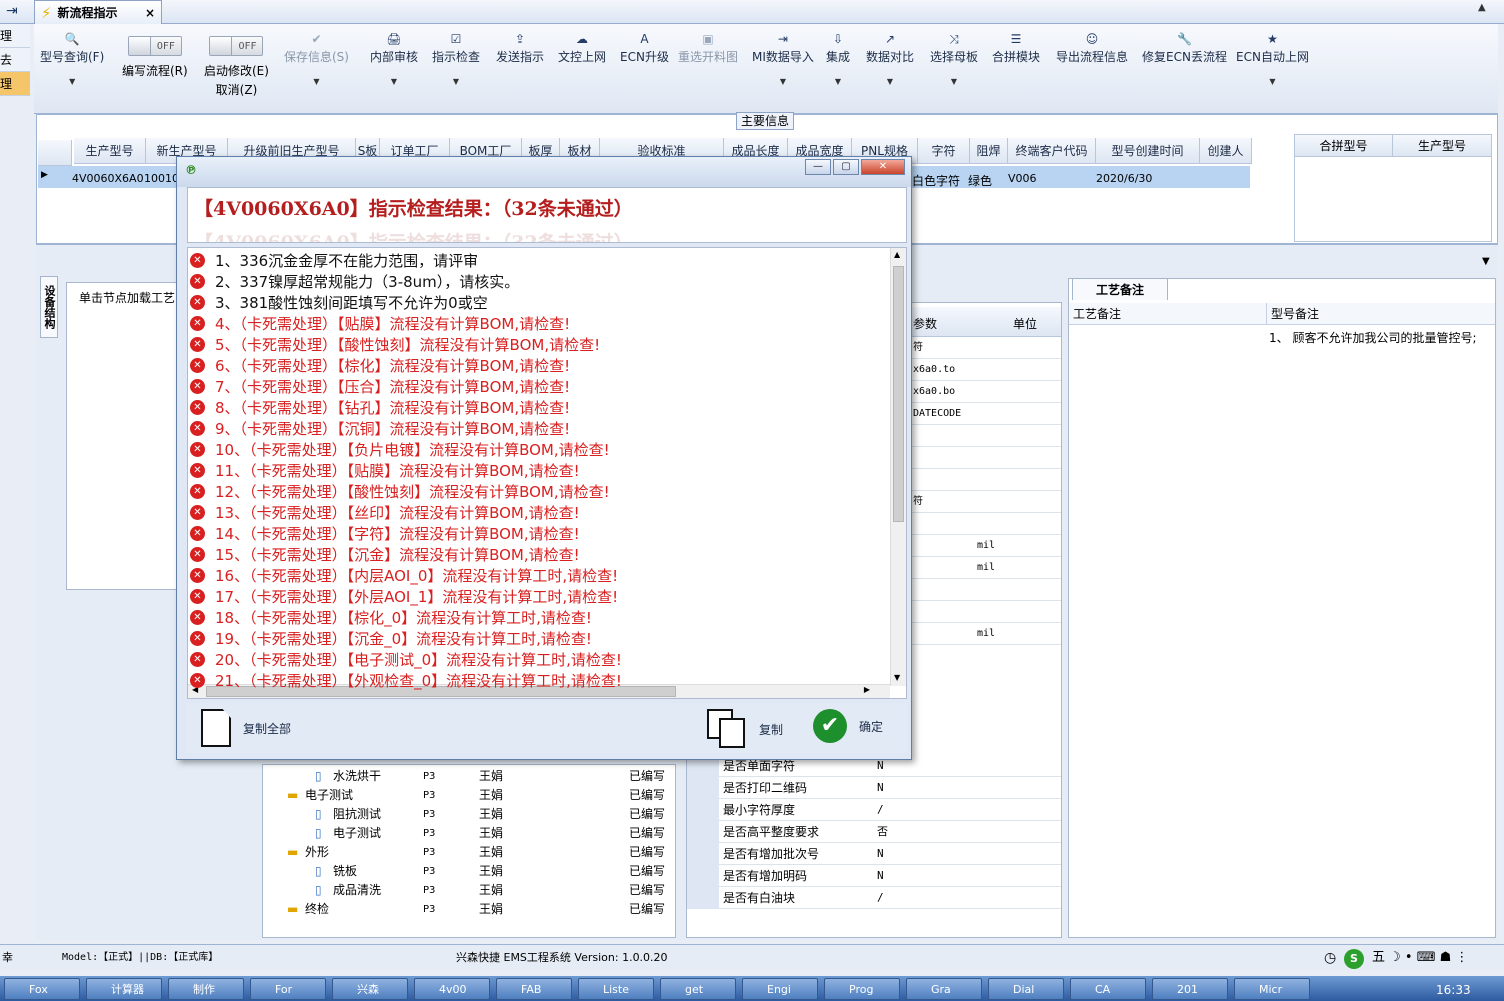  What do you see at coordinates (246, 728) in the screenshot?
I see `copy-all-button: 复制全部` at bounding box center [246, 728].